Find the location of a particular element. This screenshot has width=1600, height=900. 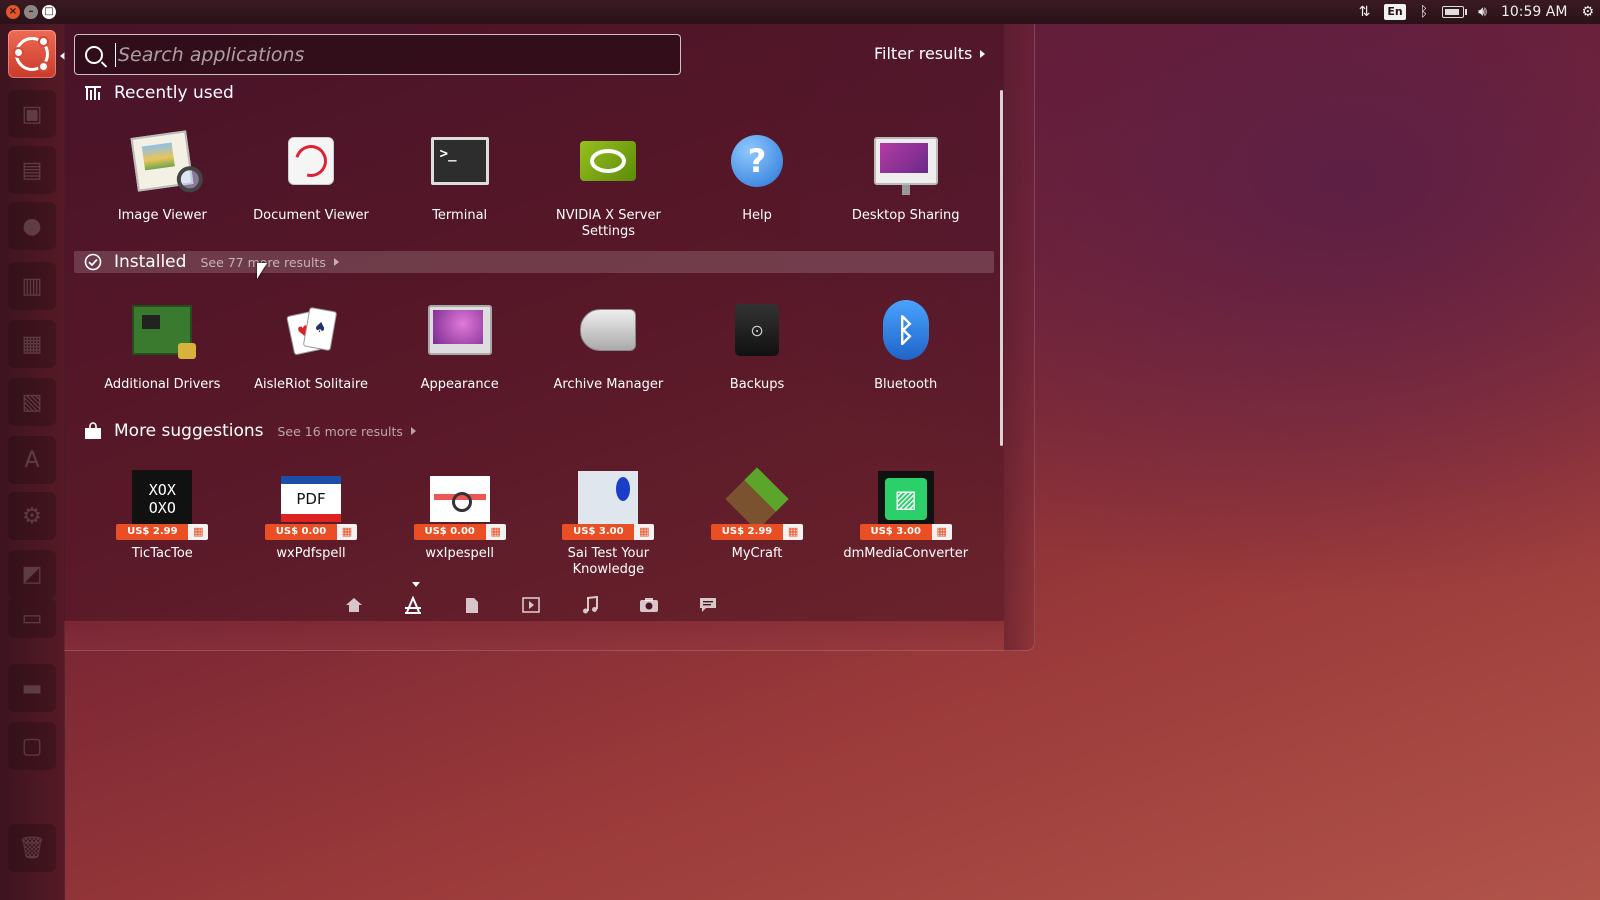

price-badge: US$ 0.00 ▦ is located at coordinates (311, 532).